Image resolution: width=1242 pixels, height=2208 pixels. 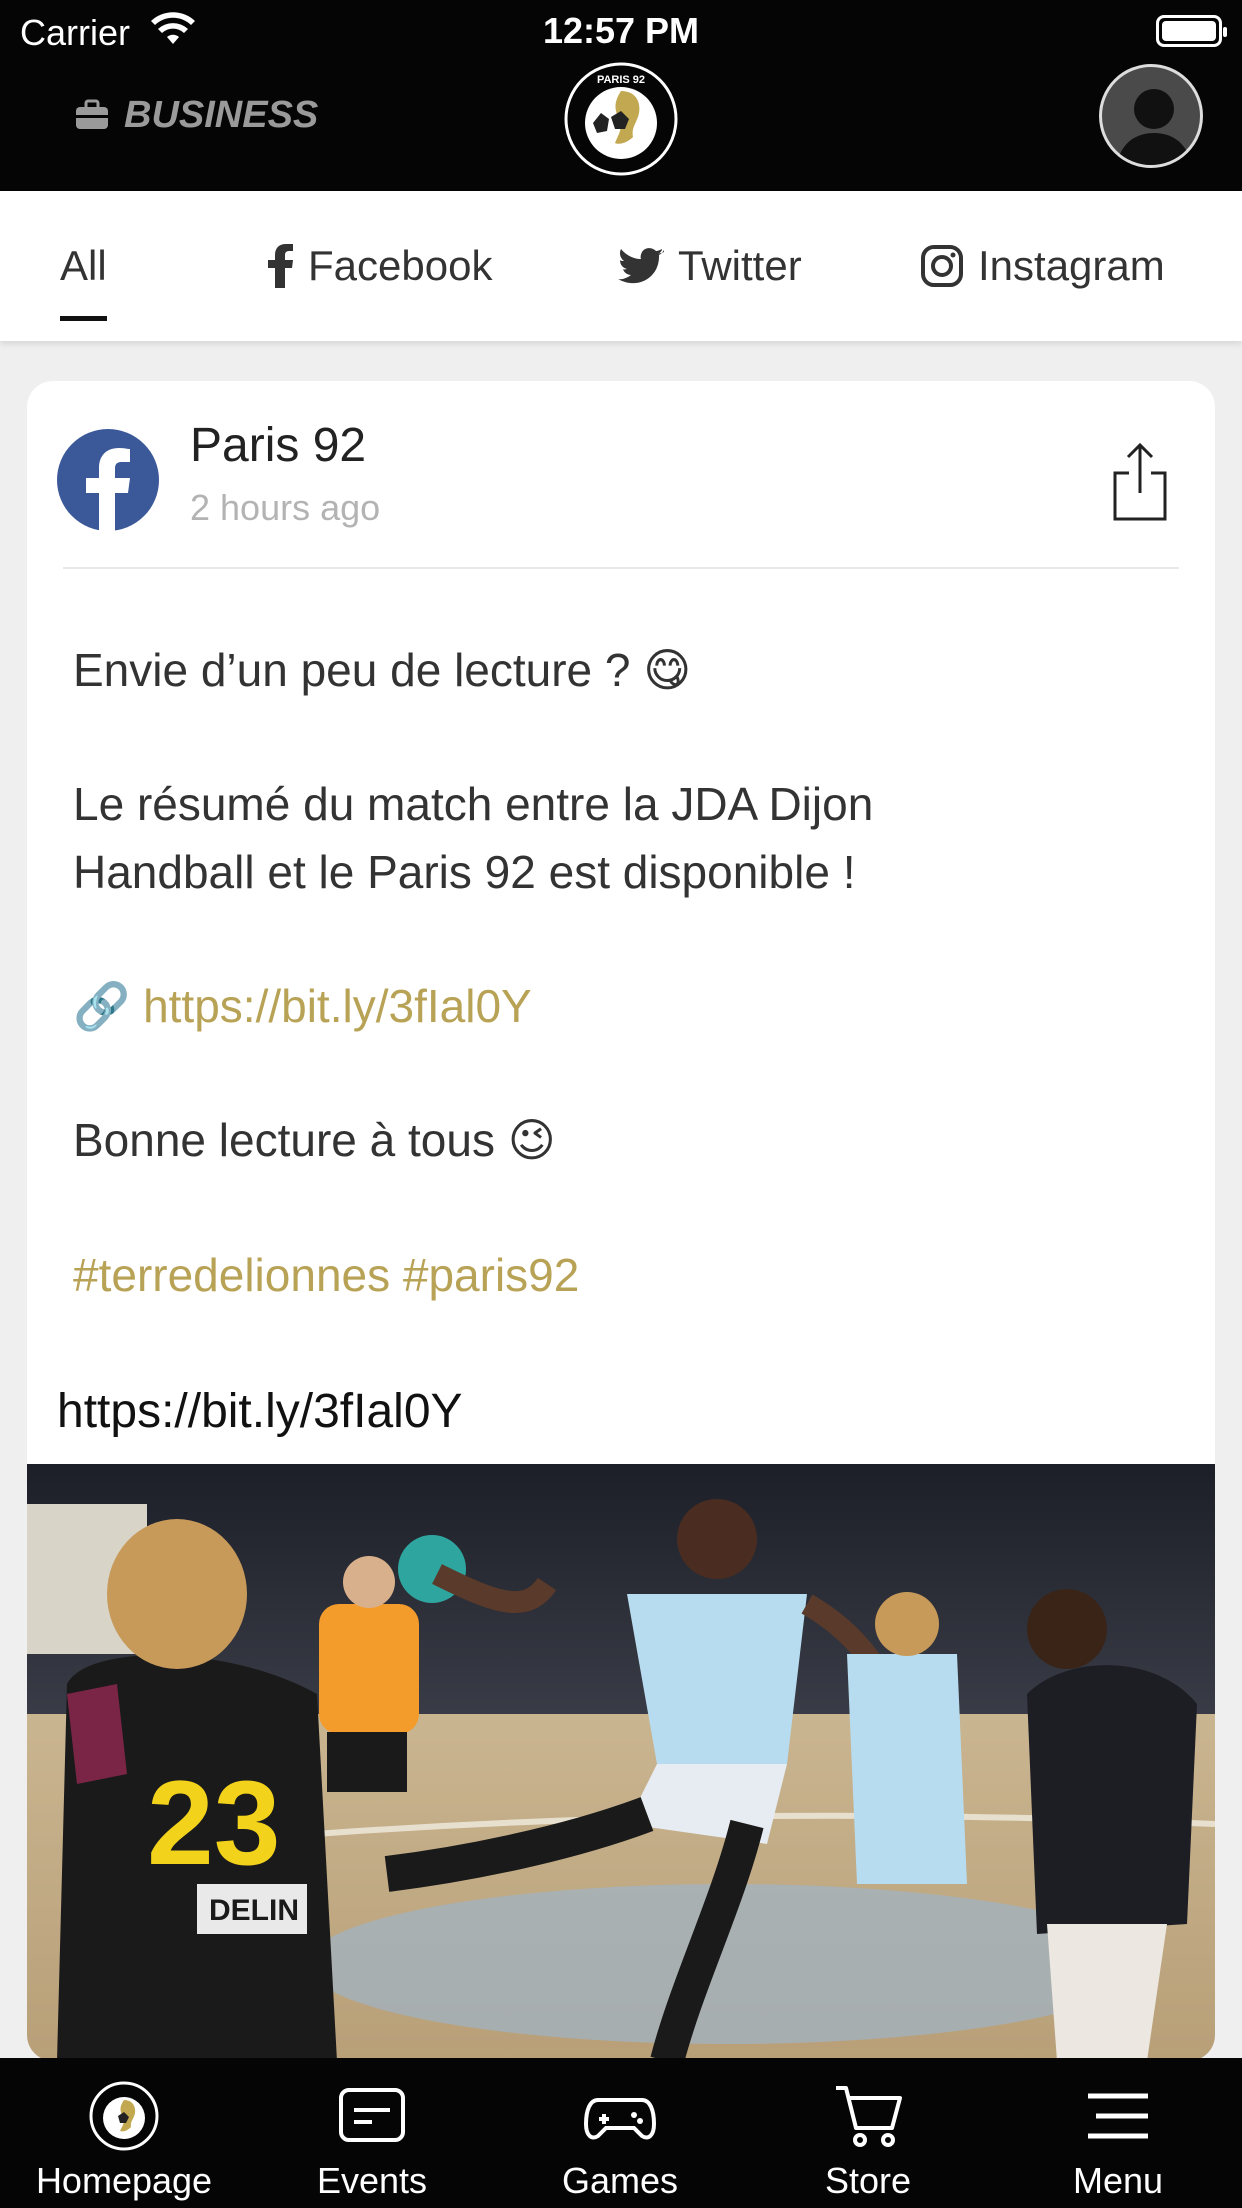 What do you see at coordinates (1191, 31) in the screenshot?
I see `battery-icon` at bounding box center [1191, 31].